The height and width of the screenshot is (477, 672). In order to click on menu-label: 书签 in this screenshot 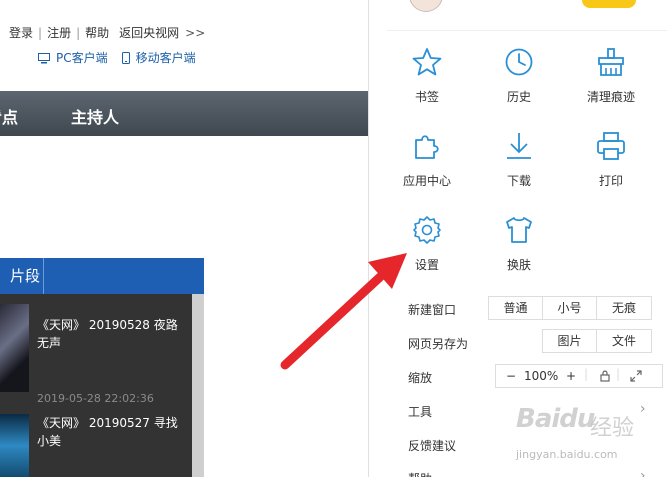, I will do `click(426, 97)`.